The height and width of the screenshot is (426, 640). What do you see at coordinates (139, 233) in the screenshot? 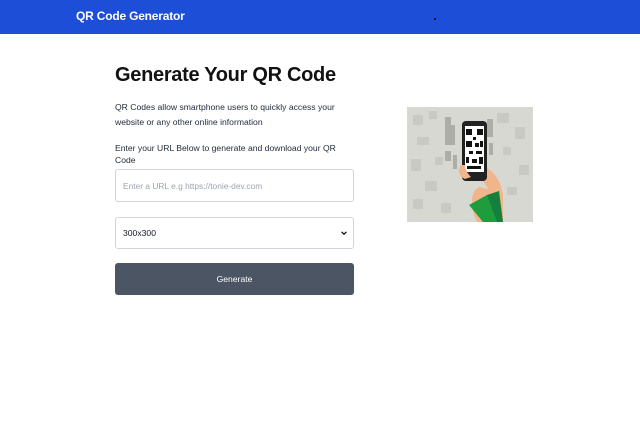
I see `size-select-value: 300x300` at bounding box center [139, 233].